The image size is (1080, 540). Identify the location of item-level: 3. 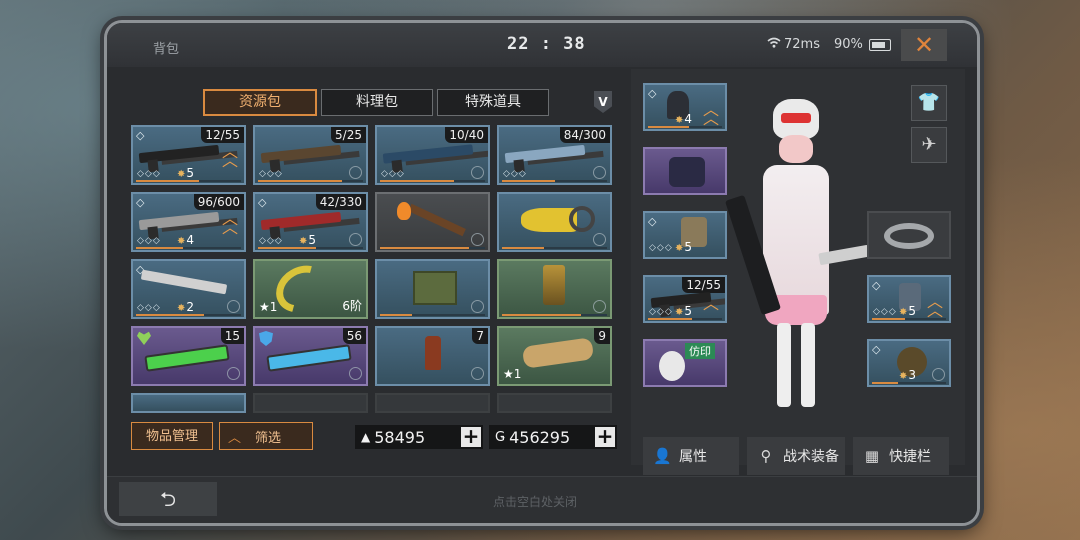
(907, 375).